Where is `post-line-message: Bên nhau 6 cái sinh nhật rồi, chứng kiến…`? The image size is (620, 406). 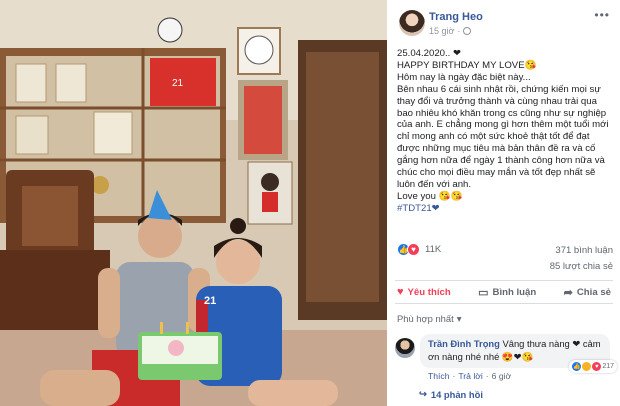
post-line-message: Bên nhau 6 cái sinh nhật rồi, chứng kiến… is located at coordinates (503, 136).